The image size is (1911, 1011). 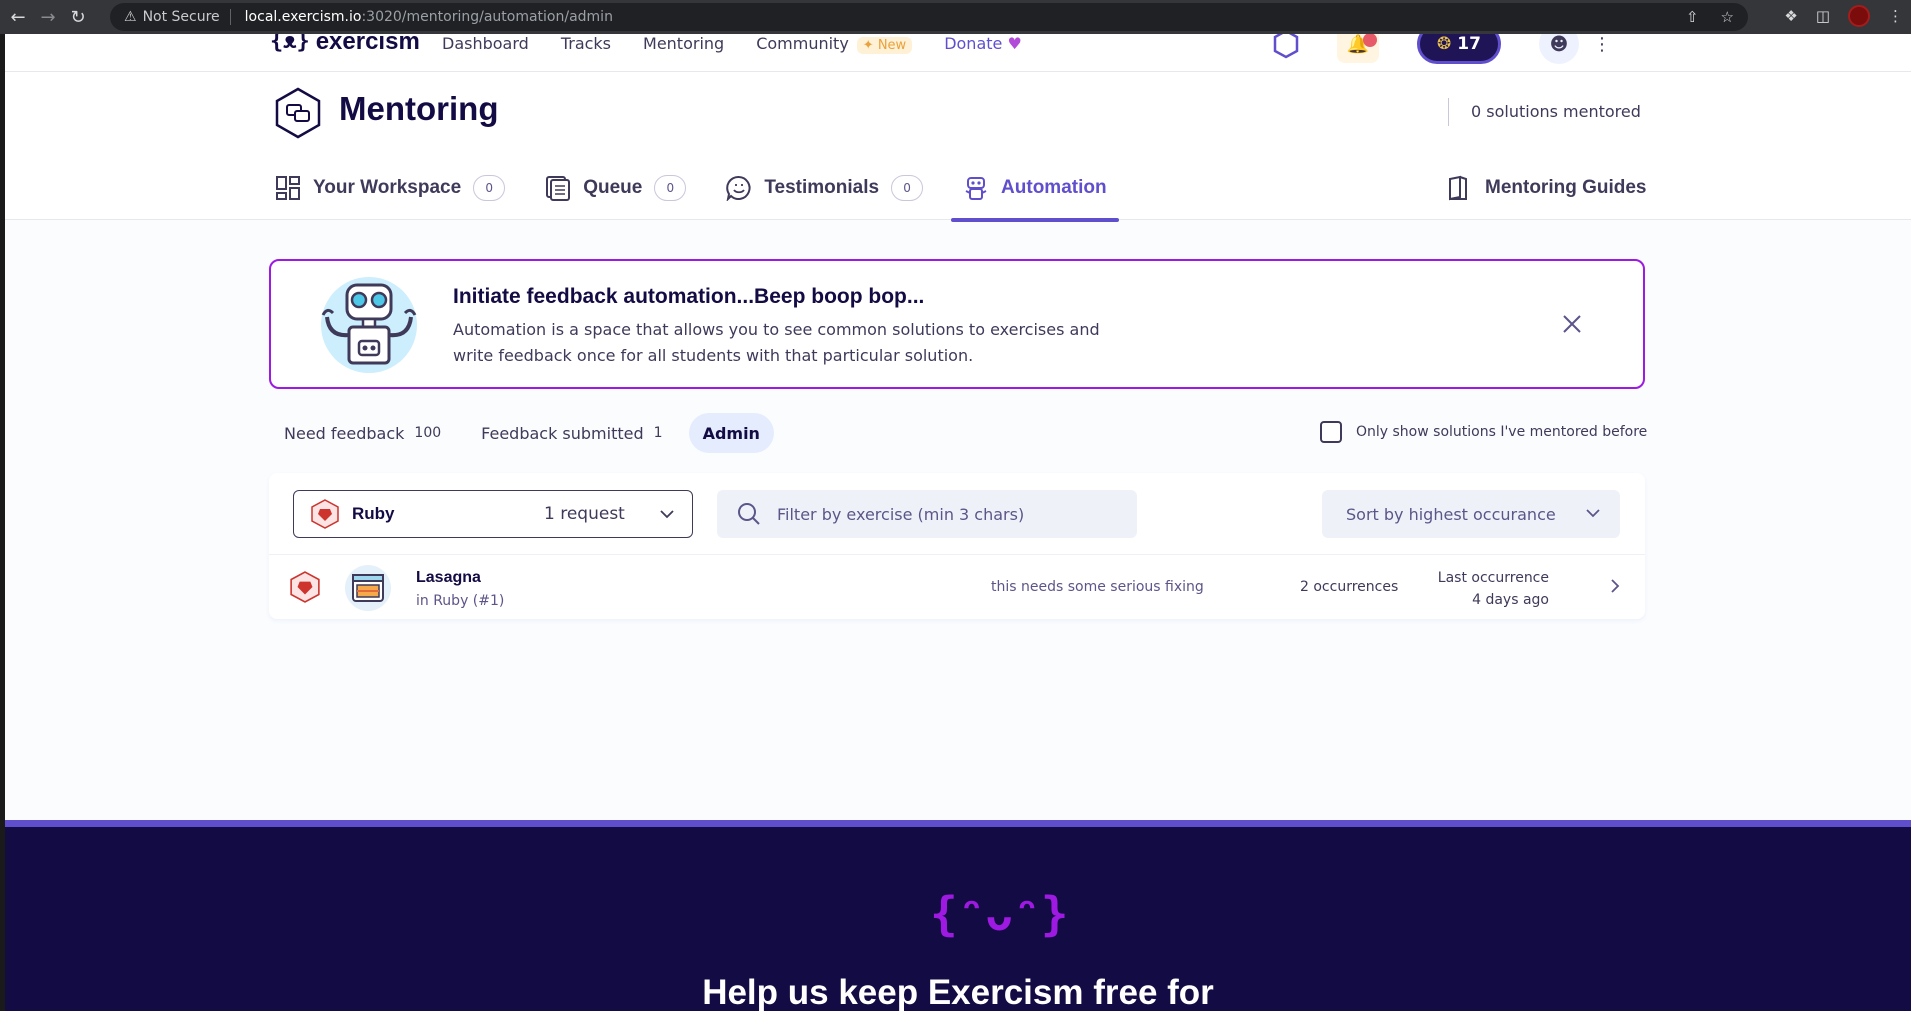 What do you see at coordinates (1349, 587) in the screenshot?
I see `occurrences-count: 2 occurrences` at bounding box center [1349, 587].